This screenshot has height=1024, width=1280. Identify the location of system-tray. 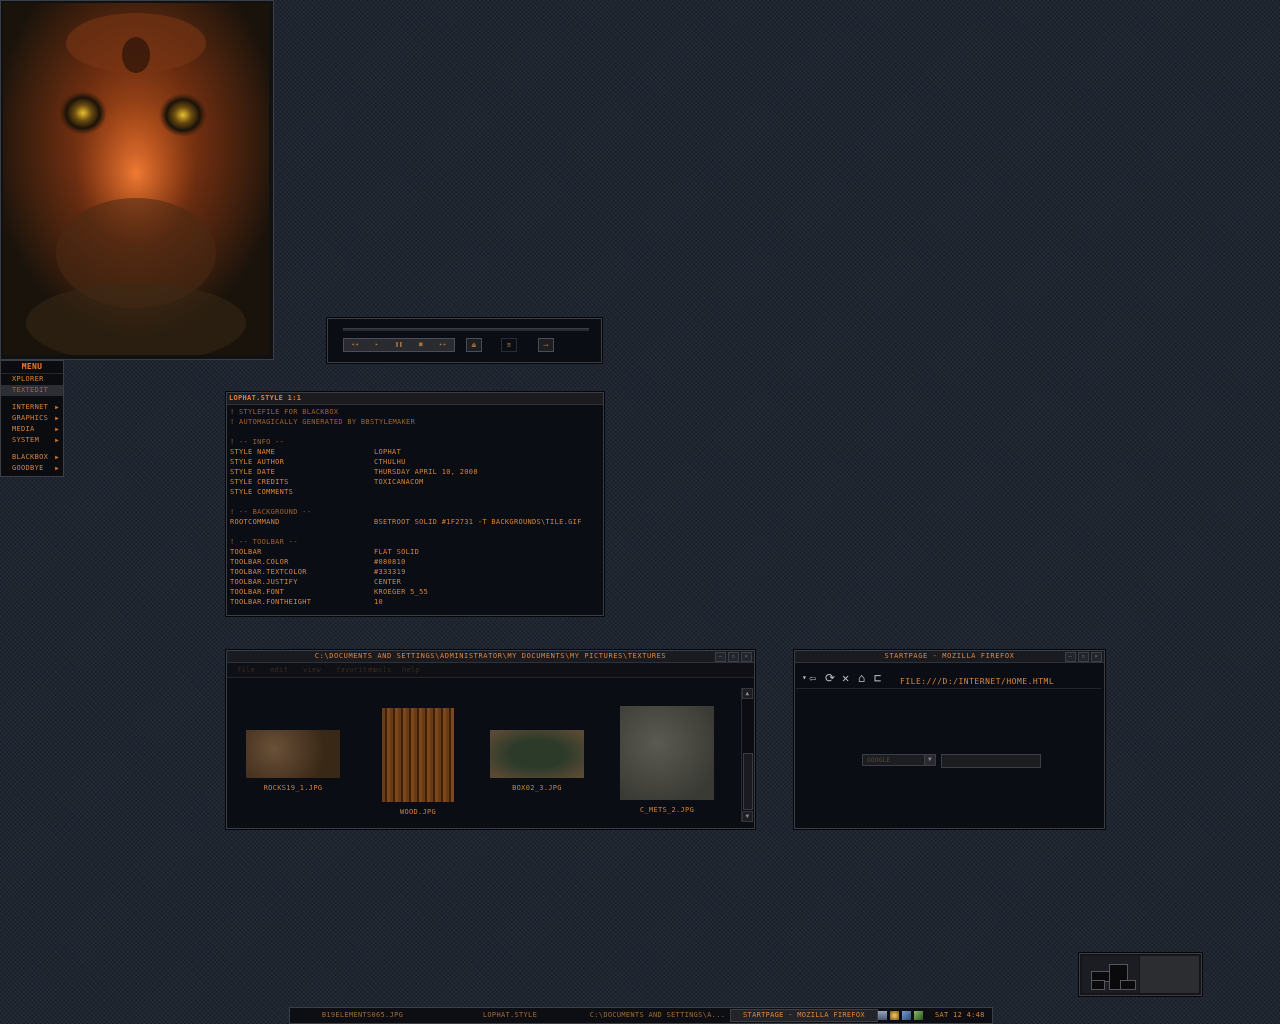
(904, 1015).